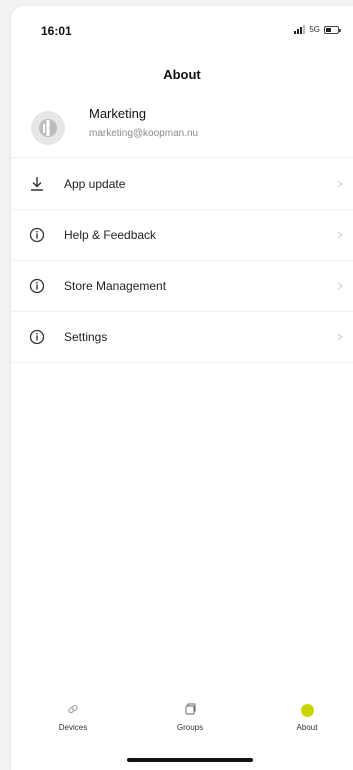  Describe the element at coordinates (73, 709) in the screenshot. I see `link-icon` at that location.